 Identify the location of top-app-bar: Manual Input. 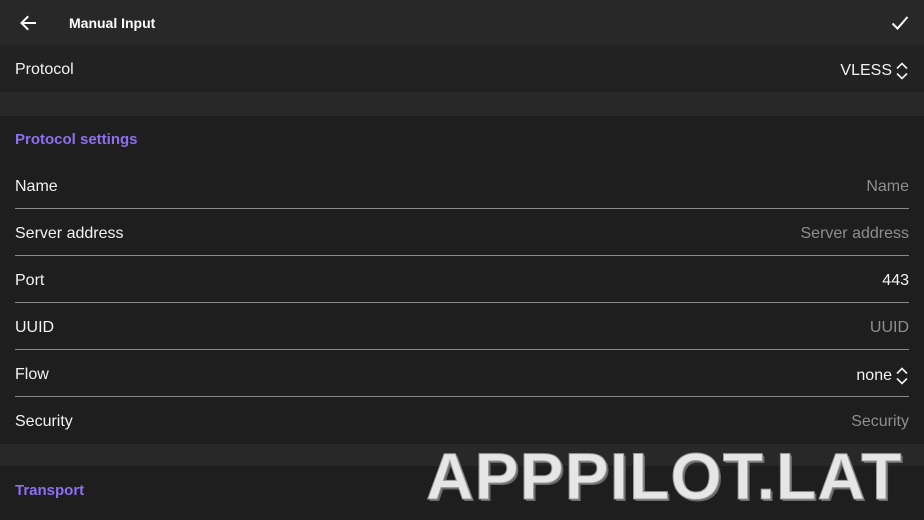
(462, 23).